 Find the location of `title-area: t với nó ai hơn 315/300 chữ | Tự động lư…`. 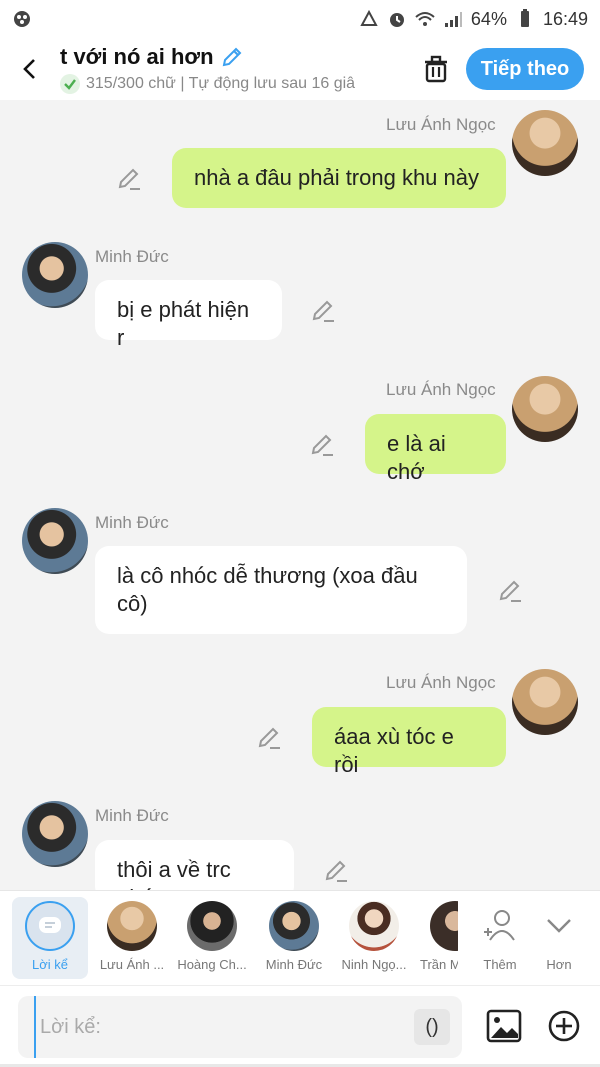

title-area: t với nó ai hơn 315/300 chữ | Tự động lư… is located at coordinates (233, 69).